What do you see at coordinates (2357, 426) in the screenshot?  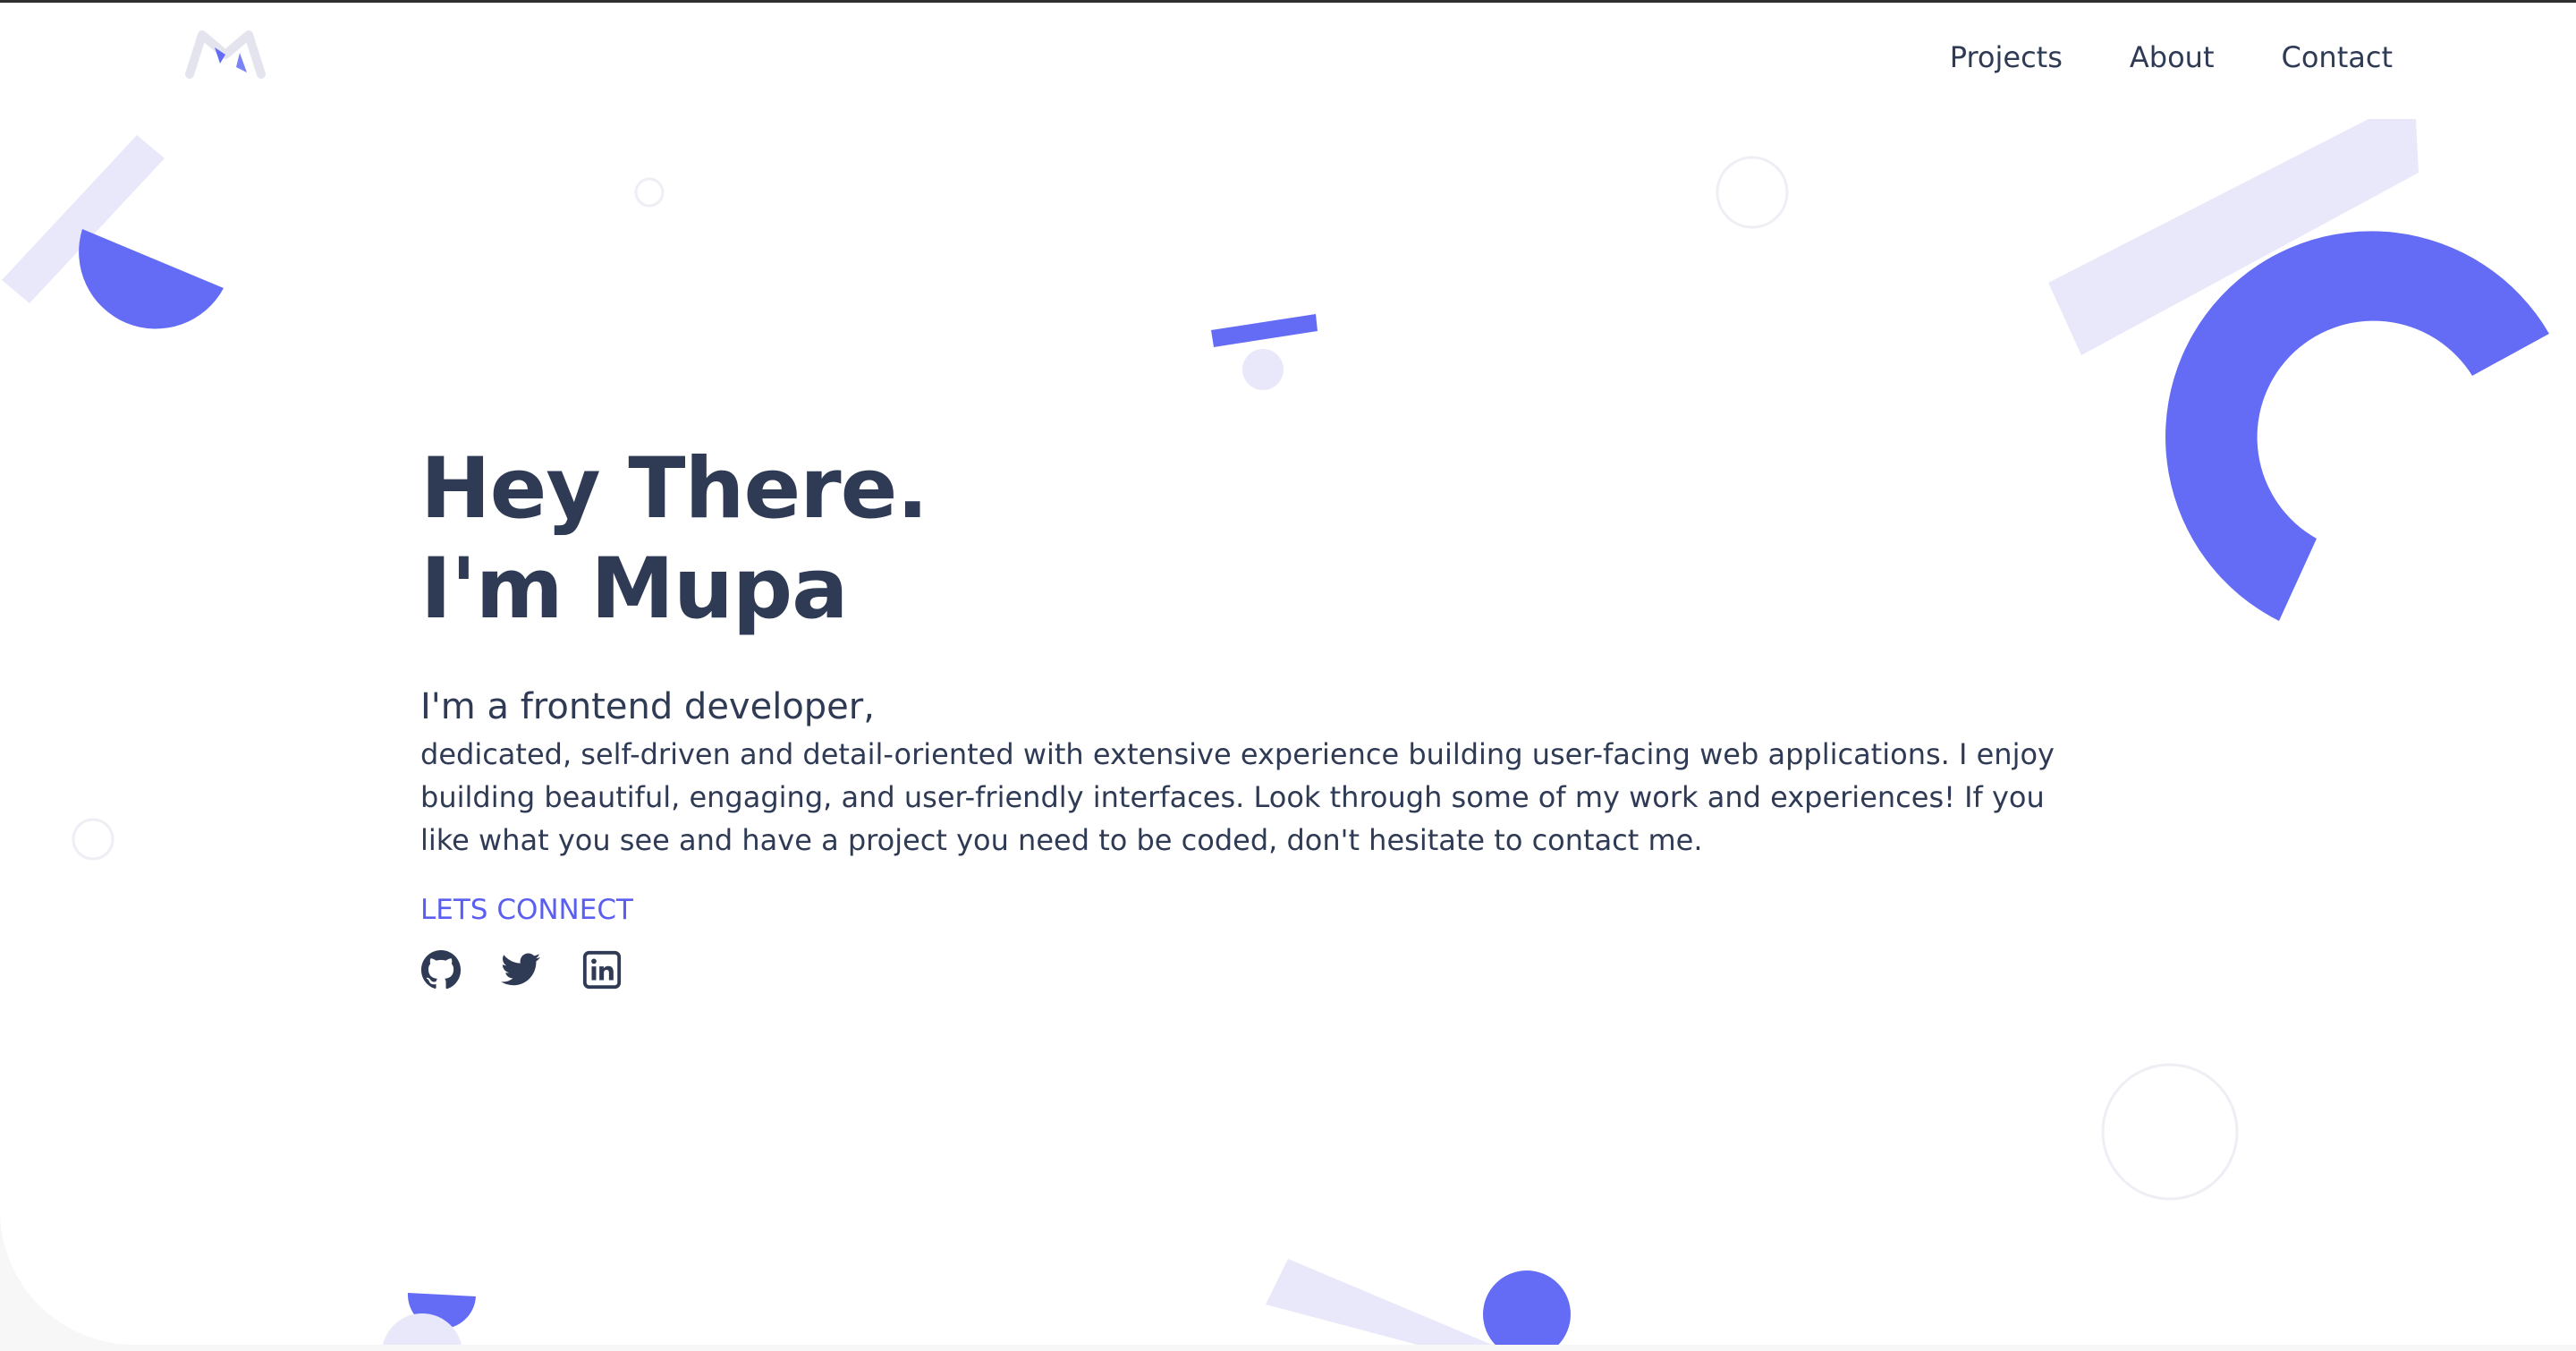 I see `decor-arc-right` at bounding box center [2357, 426].